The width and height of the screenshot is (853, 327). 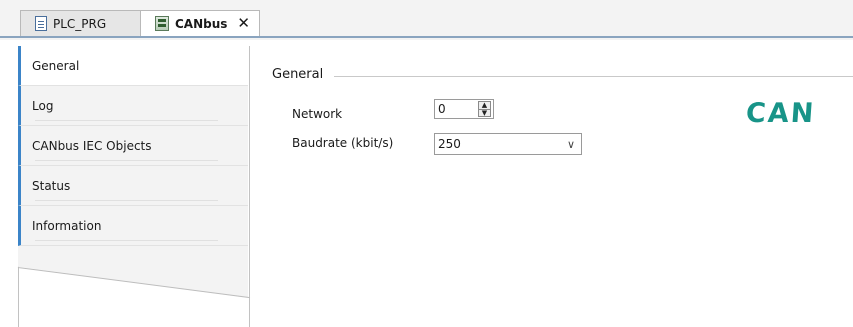 What do you see at coordinates (508, 144) in the screenshot?
I see `baudrate-select: 250 ∨` at bounding box center [508, 144].